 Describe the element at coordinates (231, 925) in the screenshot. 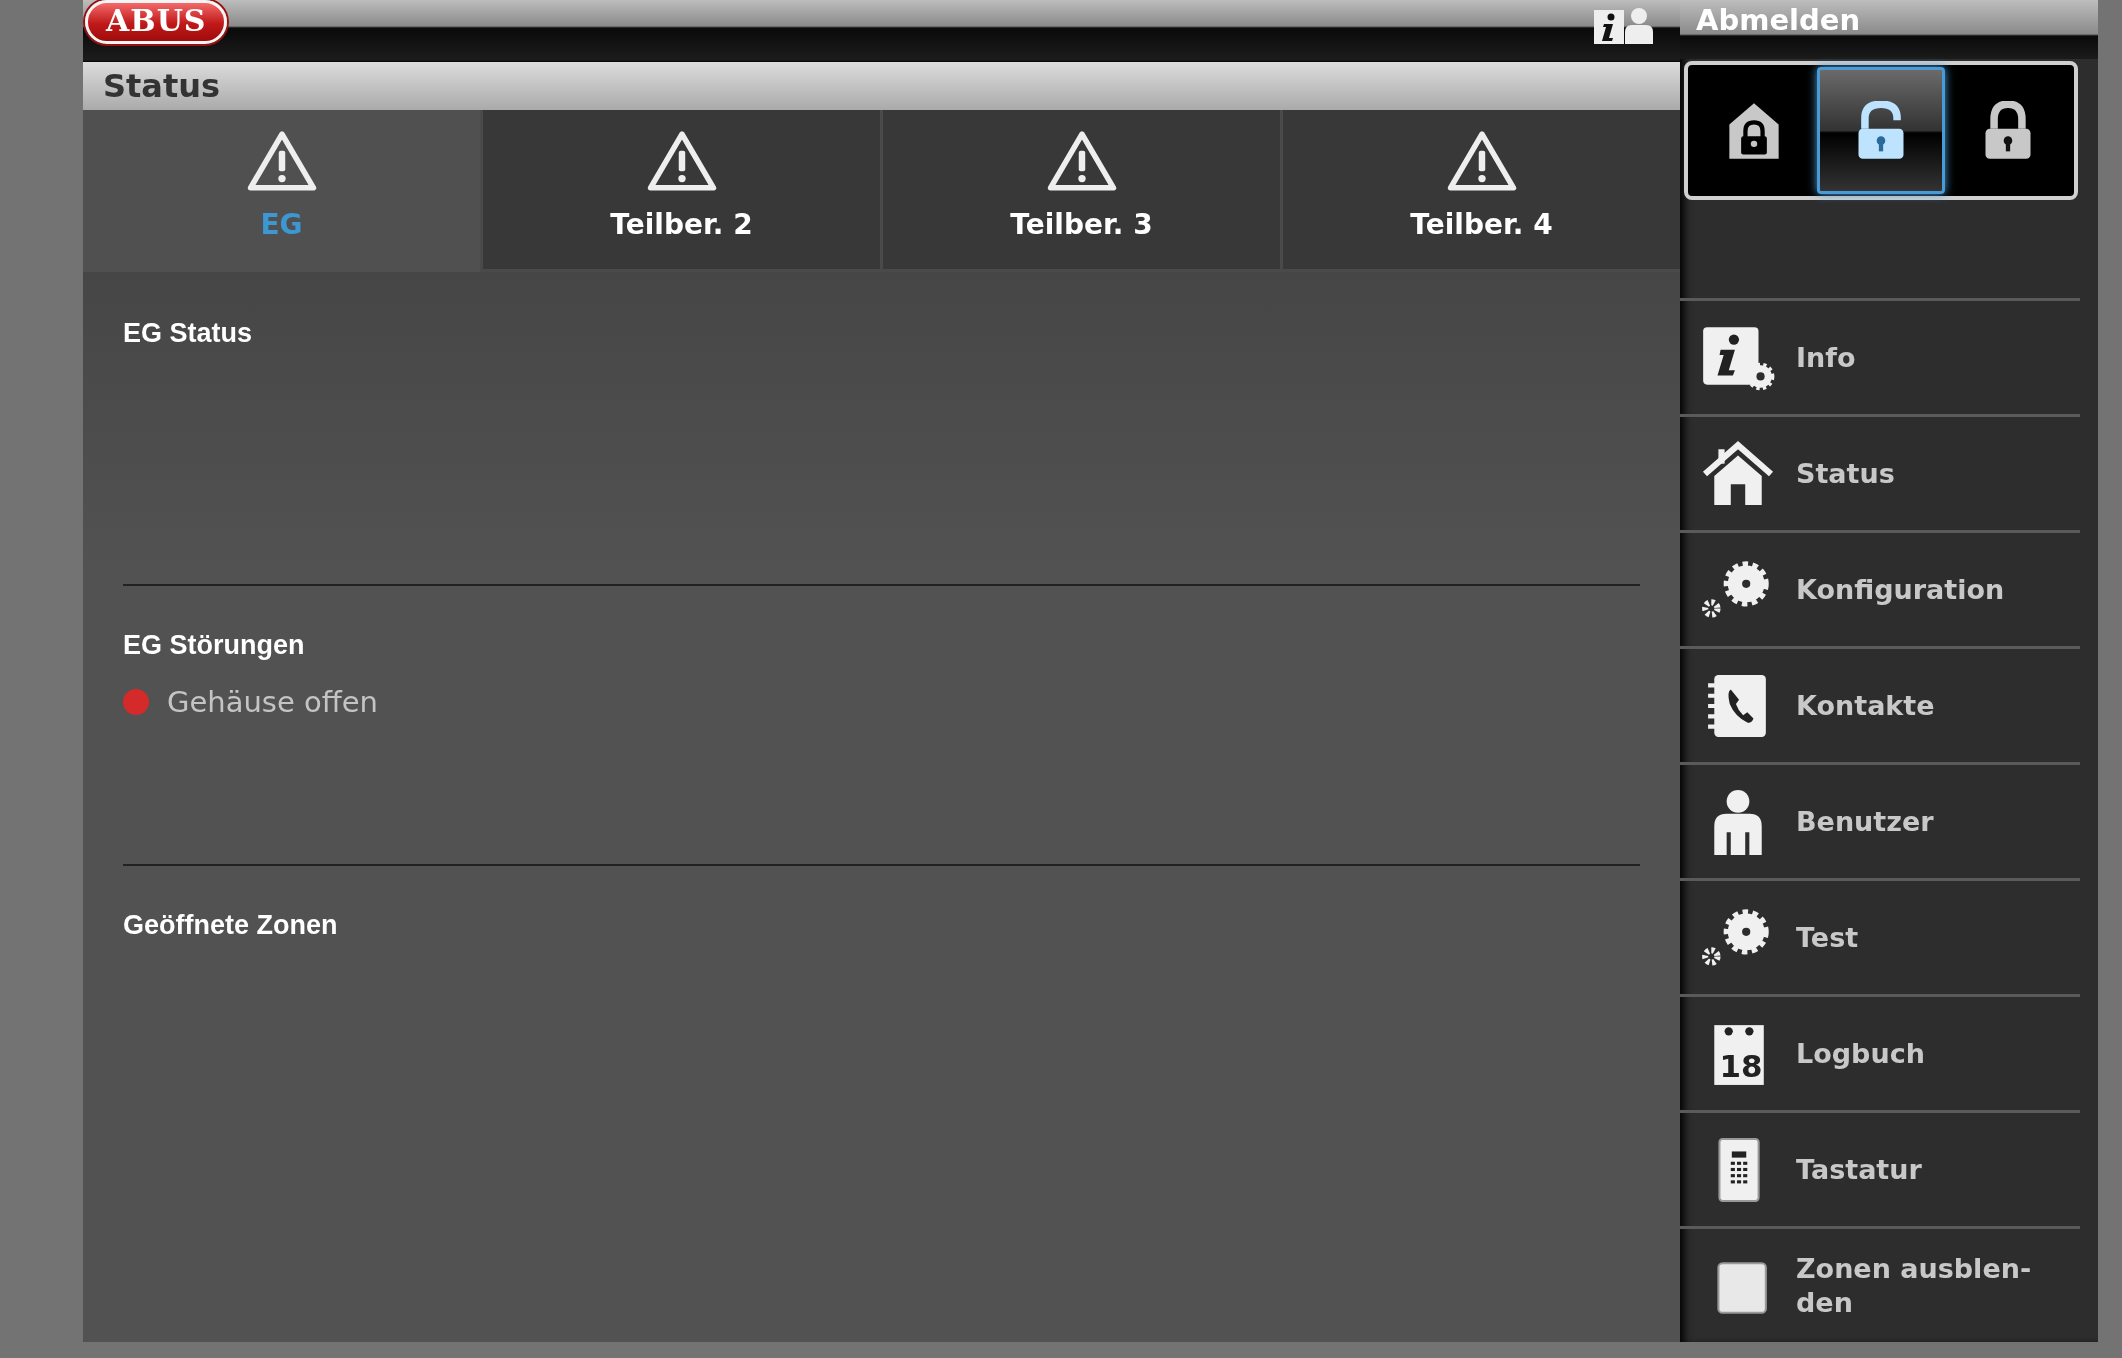

I see `section-title: Geöffnete Zonen` at that location.